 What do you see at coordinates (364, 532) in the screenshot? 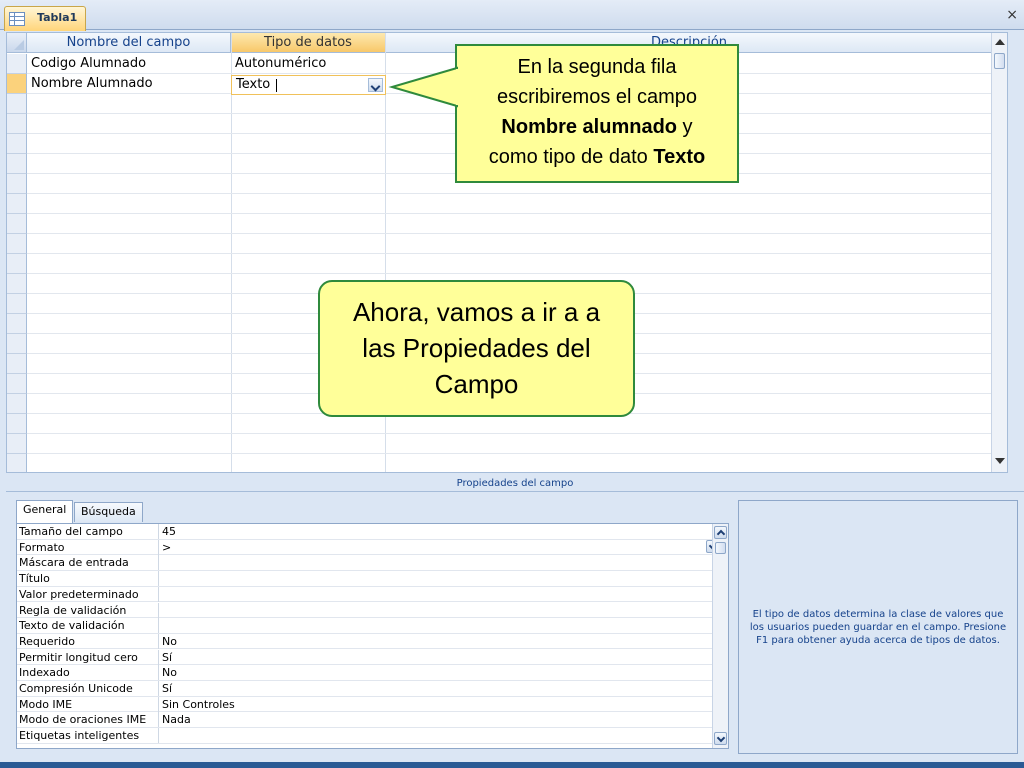
I see `property-row: Tamaño del campo 45` at bounding box center [364, 532].